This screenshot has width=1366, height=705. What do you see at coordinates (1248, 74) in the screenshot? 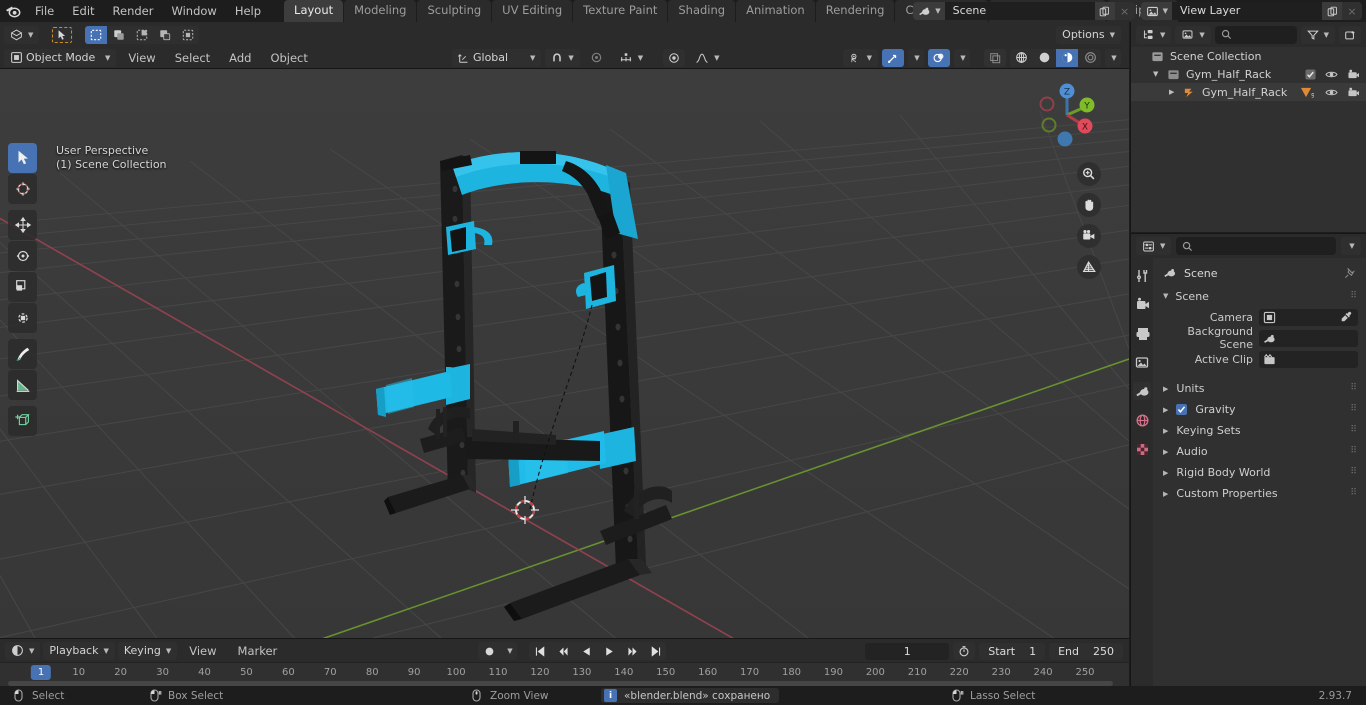
I see `outliner-row-gym-half-rack-1: ▼ Gym_Half_Rack` at bounding box center [1248, 74].